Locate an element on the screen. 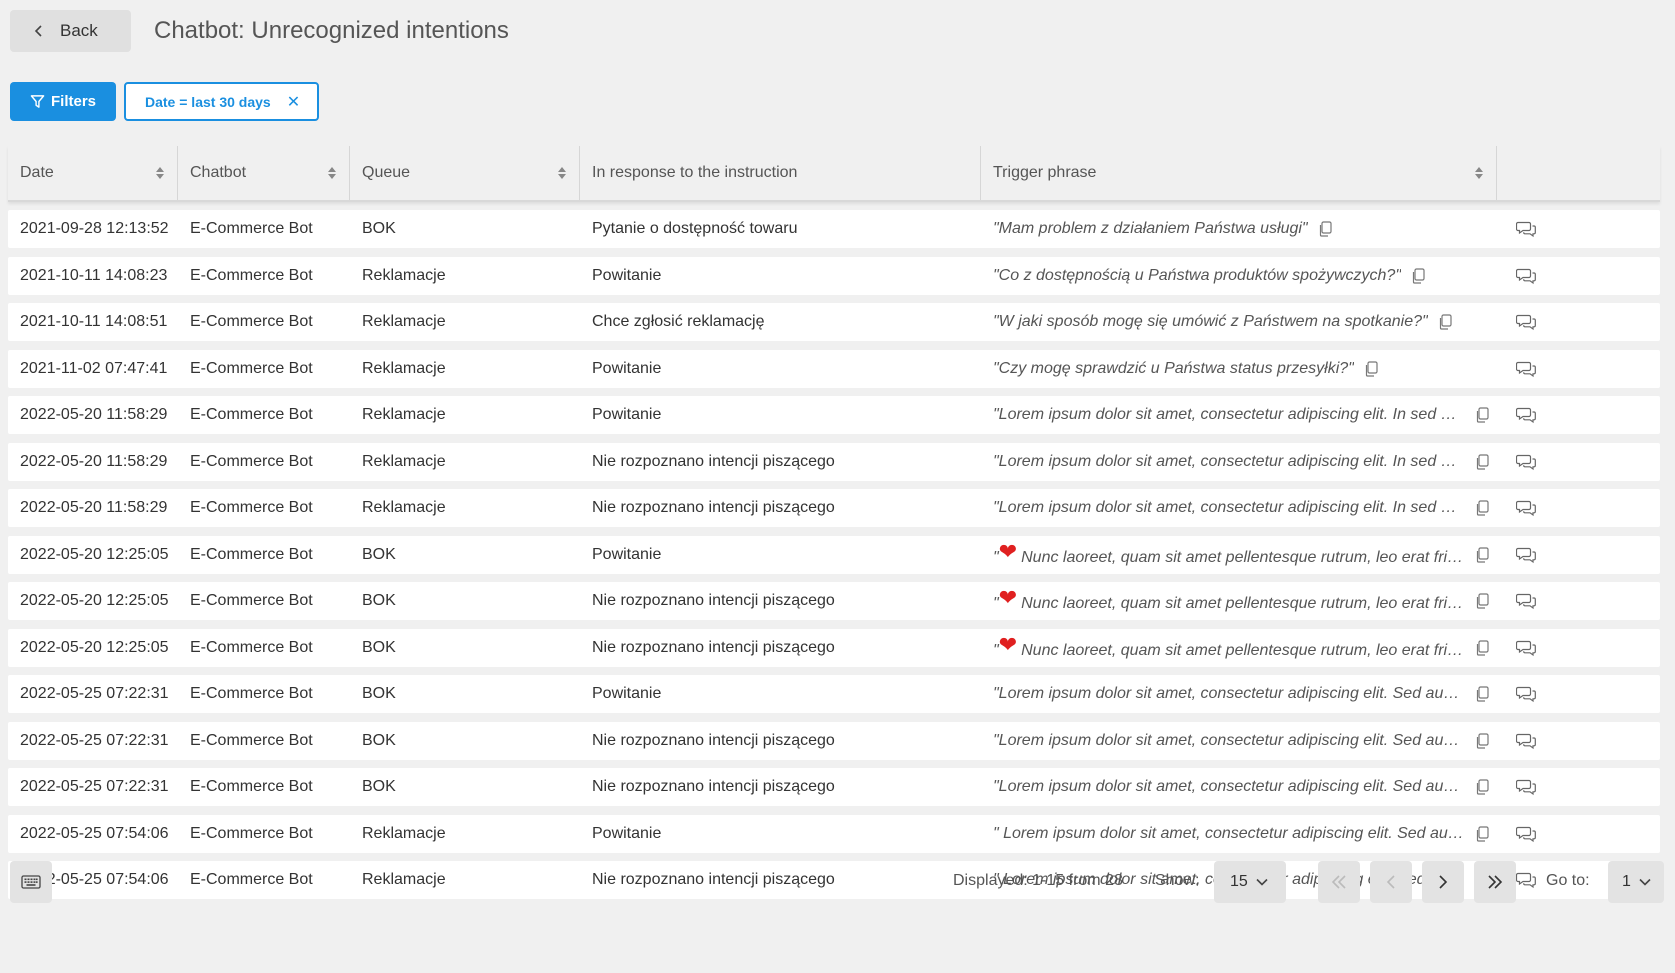 The image size is (1675, 973). column-header-chatbot: Chatbot is located at coordinates (264, 173).